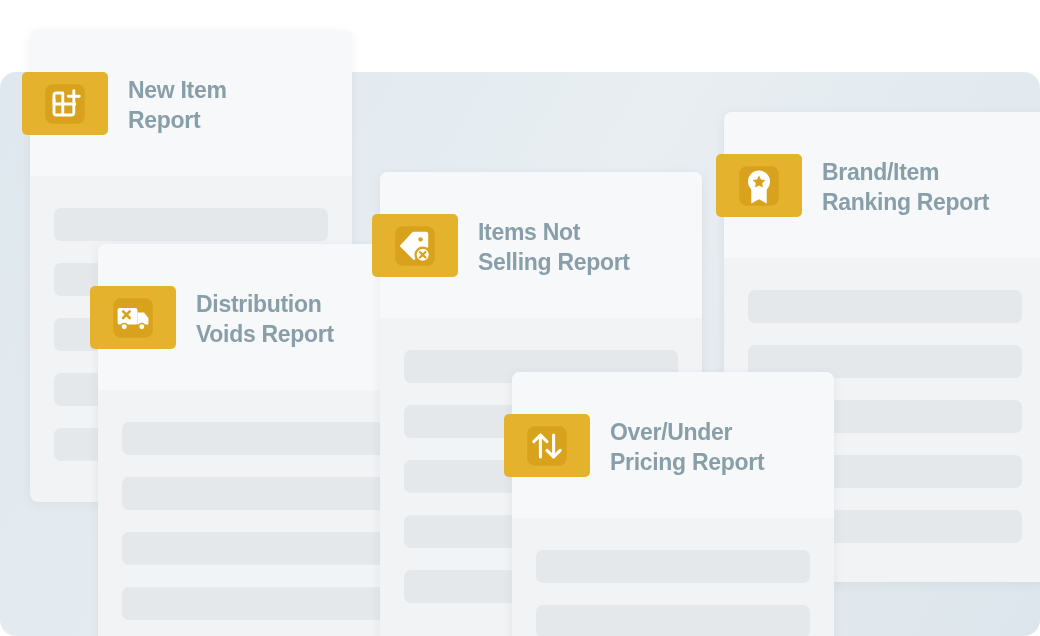 The width and height of the screenshot is (1040, 636). I want to click on report-title: Brand/Item Ranking Report, so click(906, 187).